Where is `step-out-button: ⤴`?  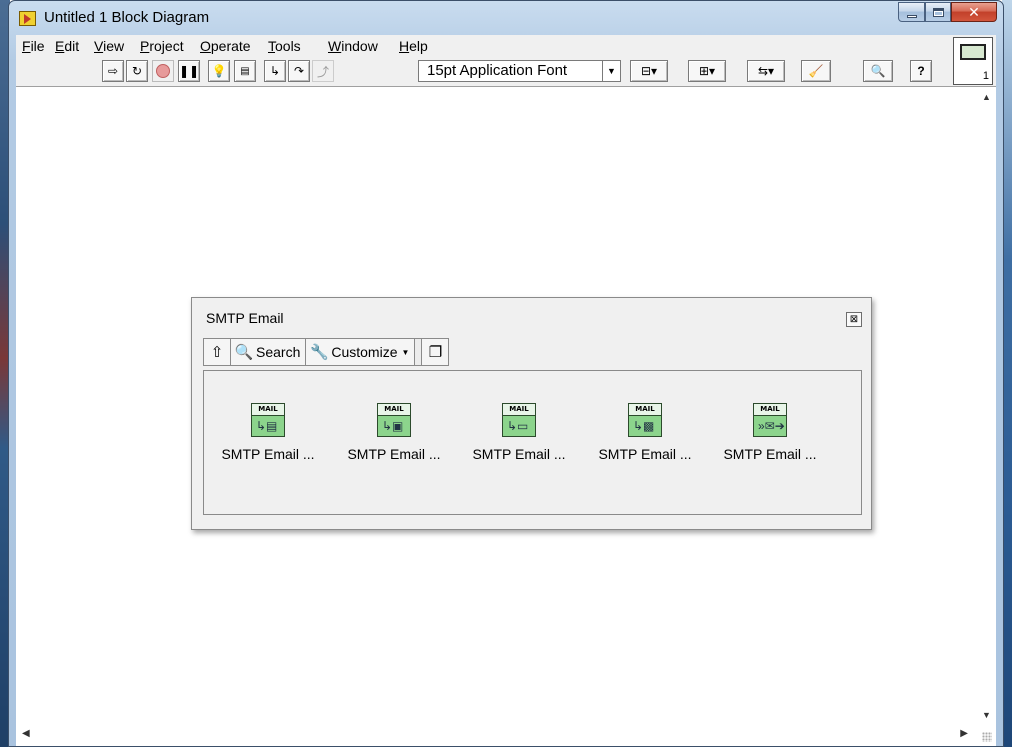 step-out-button: ⤴ is located at coordinates (323, 71).